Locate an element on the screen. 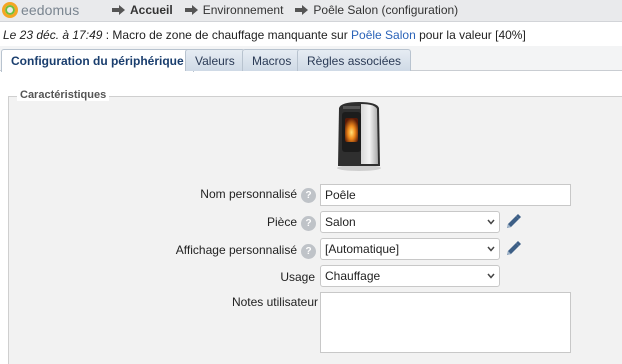 The image size is (622, 364). room-label: Pièce is located at coordinates (281, 222).